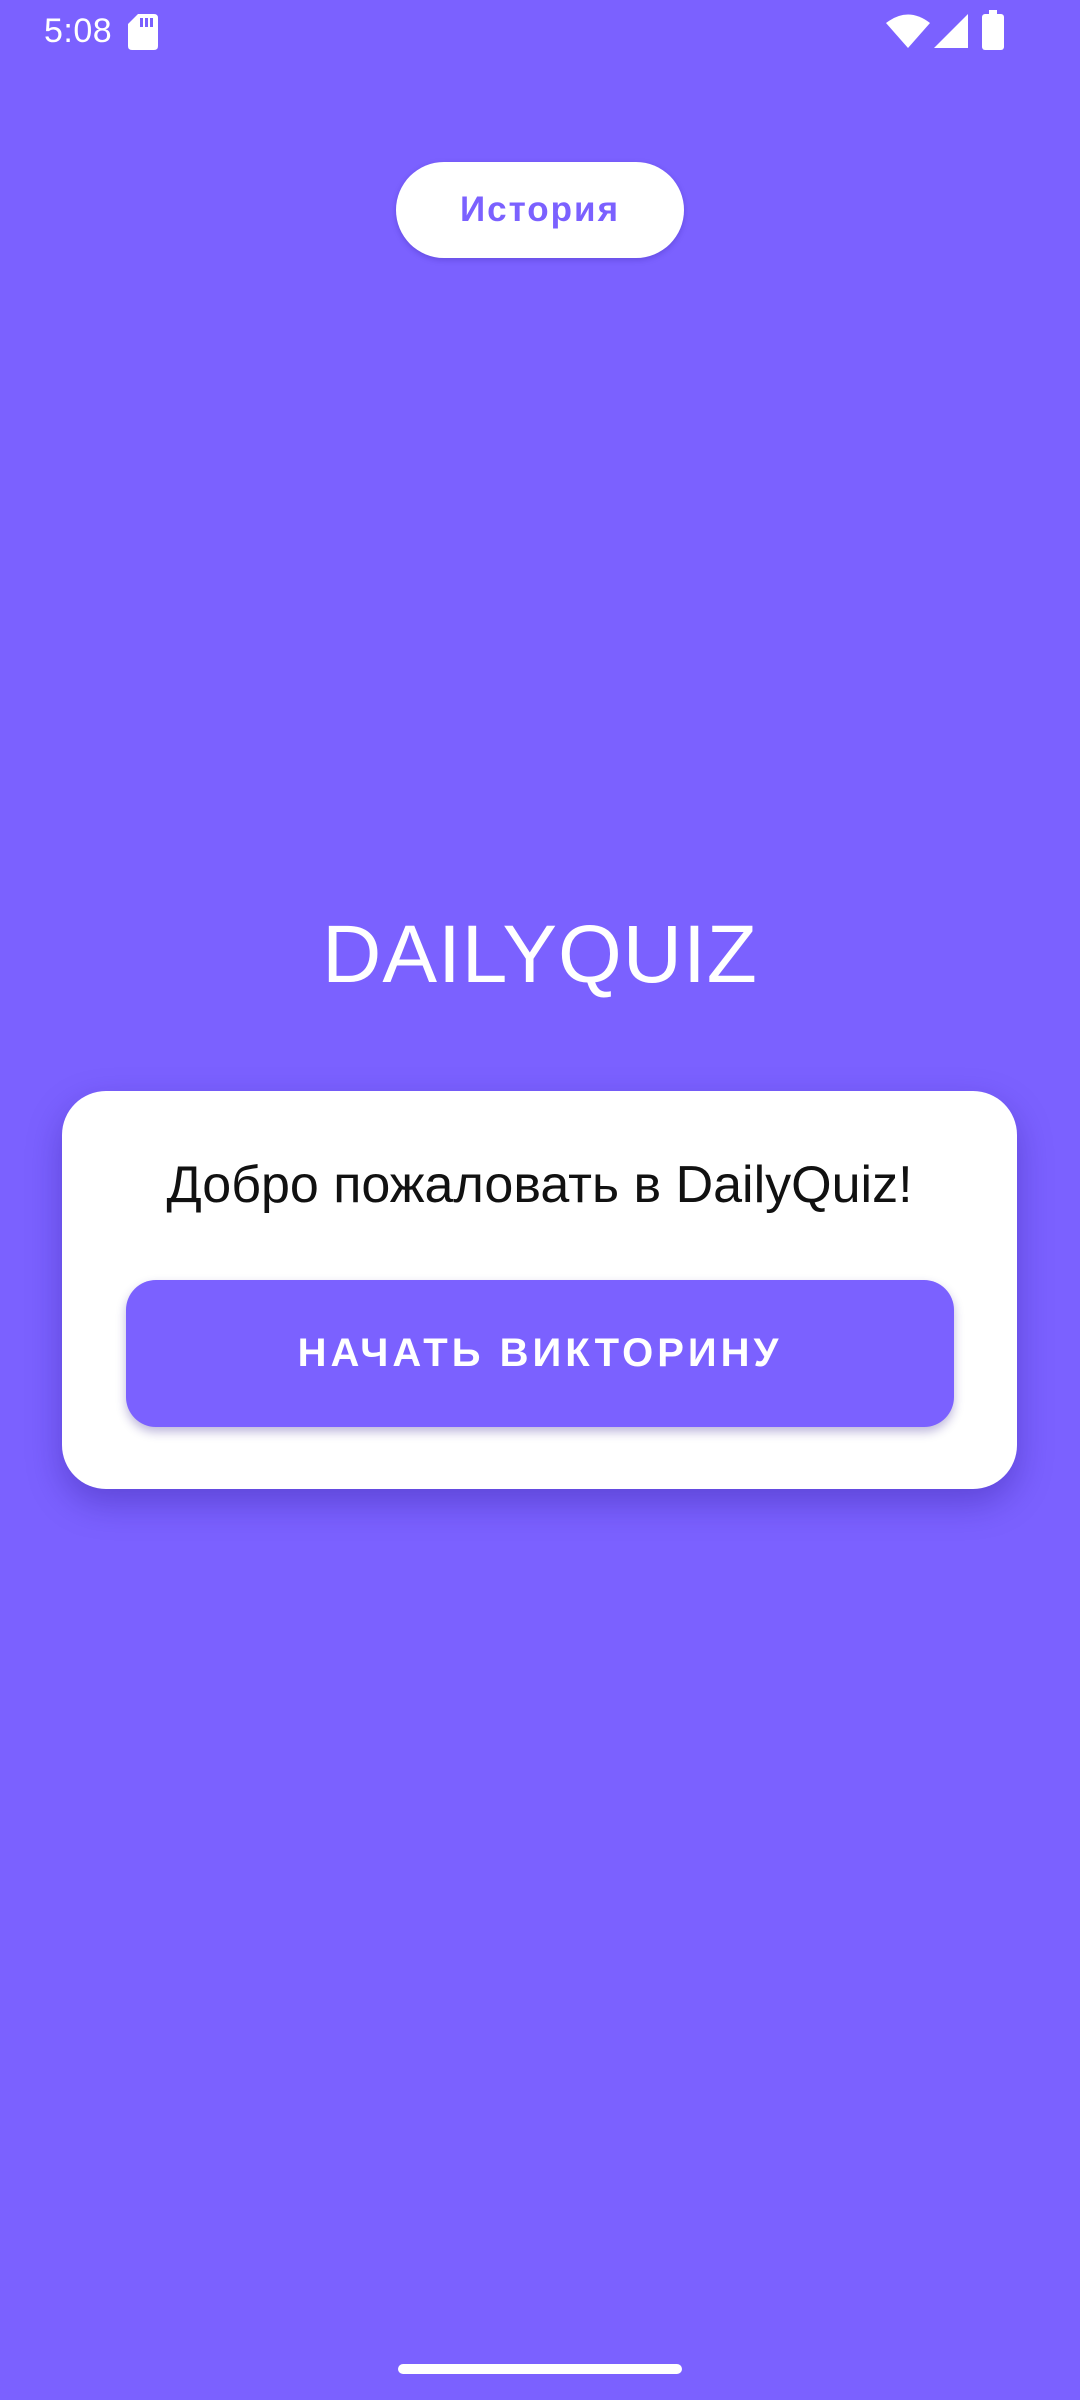 This screenshot has height=2400, width=1080. Describe the element at coordinates (143, 32) in the screenshot. I see `sd-card-icon` at that location.